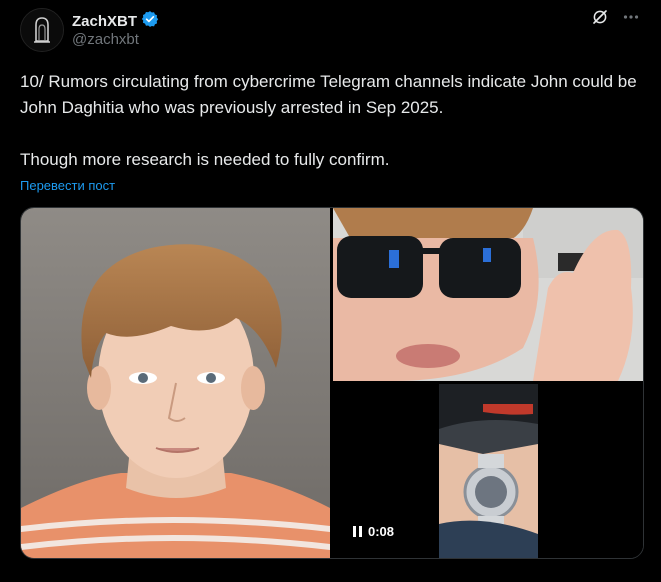 The width and height of the screenshot is (661, 582). What do you see at coordinates (600, 17) in the screenshot?
I see `grok-icon` at bounding box center [600, 17].